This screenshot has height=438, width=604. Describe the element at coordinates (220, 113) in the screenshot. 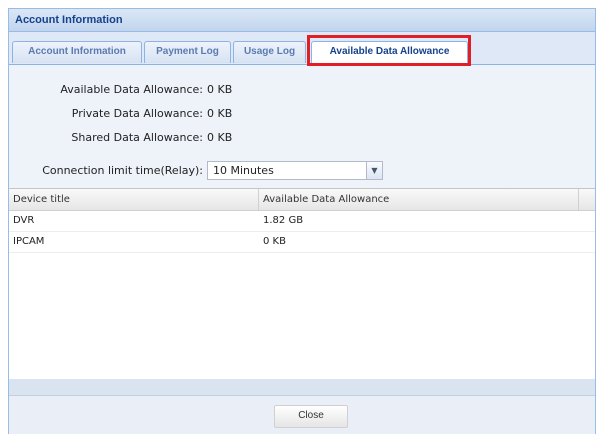

I see `private-allowance-value: 0 KB` at that location.